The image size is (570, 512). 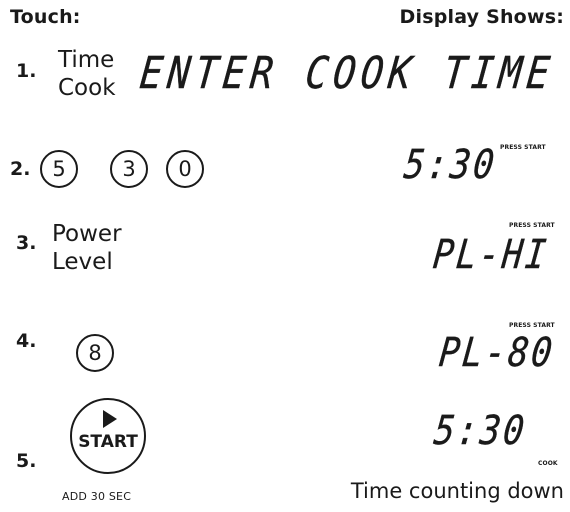 What do you see at coordinates (496, 353) in the screenshot?
I see `display-pl-80: PL-80` at bounding box center [496, 353].